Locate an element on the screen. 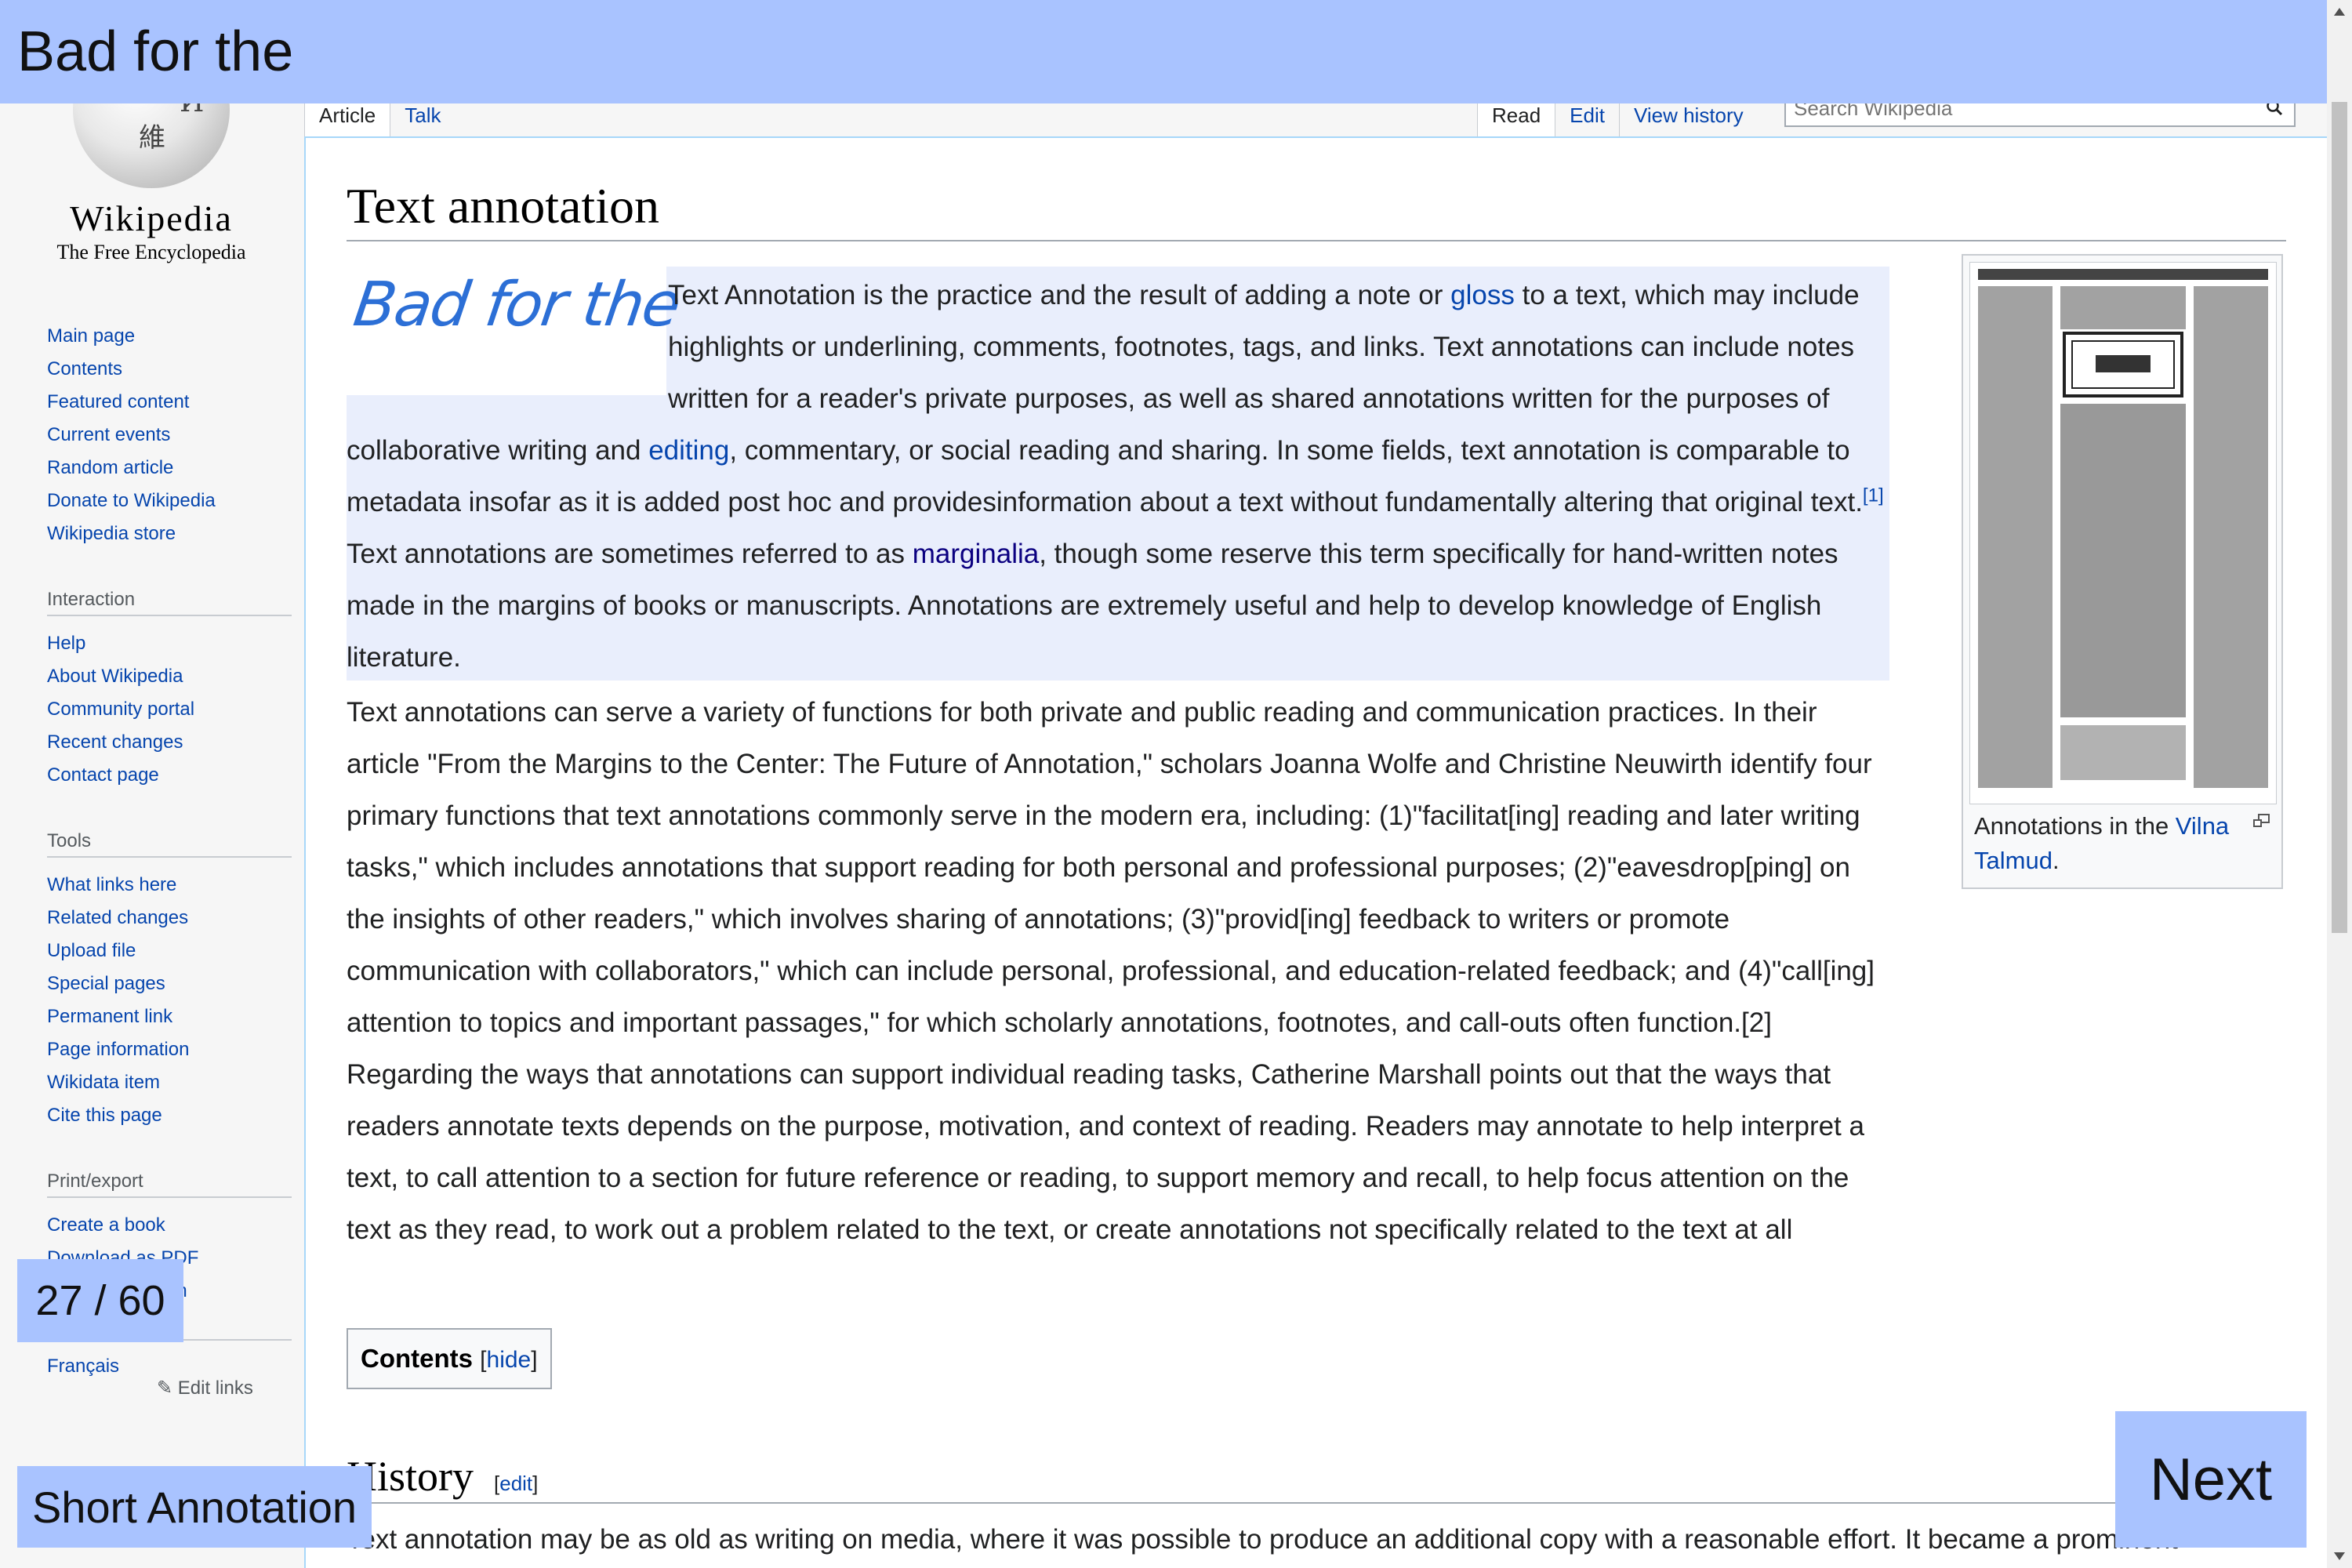  annotation-counter: 27 / 60 is located at coordinates (100, 1300).